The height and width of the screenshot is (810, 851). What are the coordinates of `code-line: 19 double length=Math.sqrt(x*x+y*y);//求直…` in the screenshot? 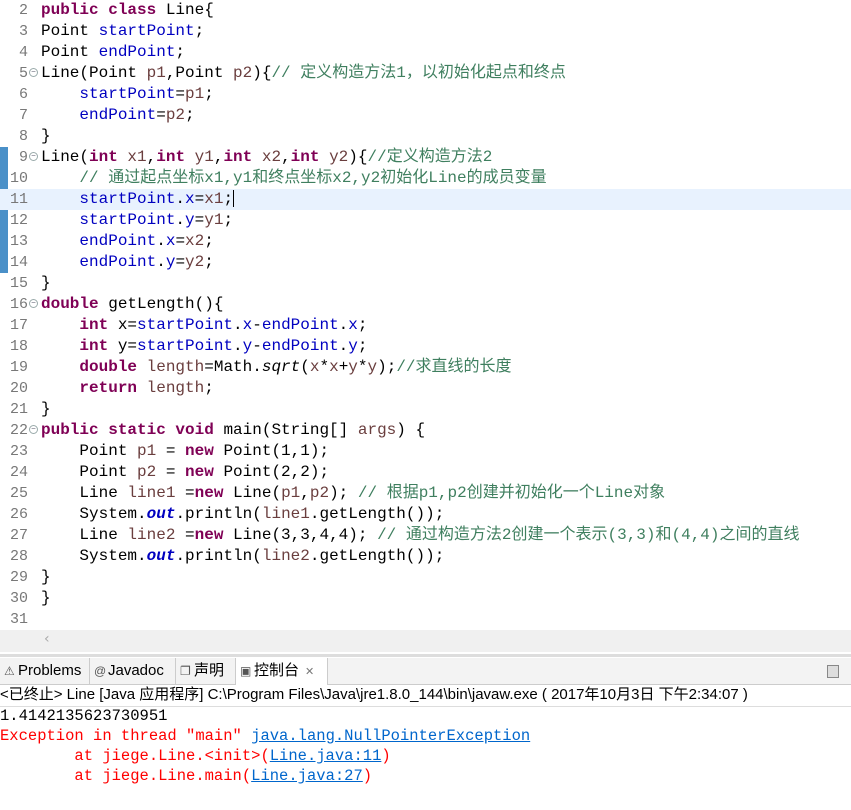 It's located at (425, 367).